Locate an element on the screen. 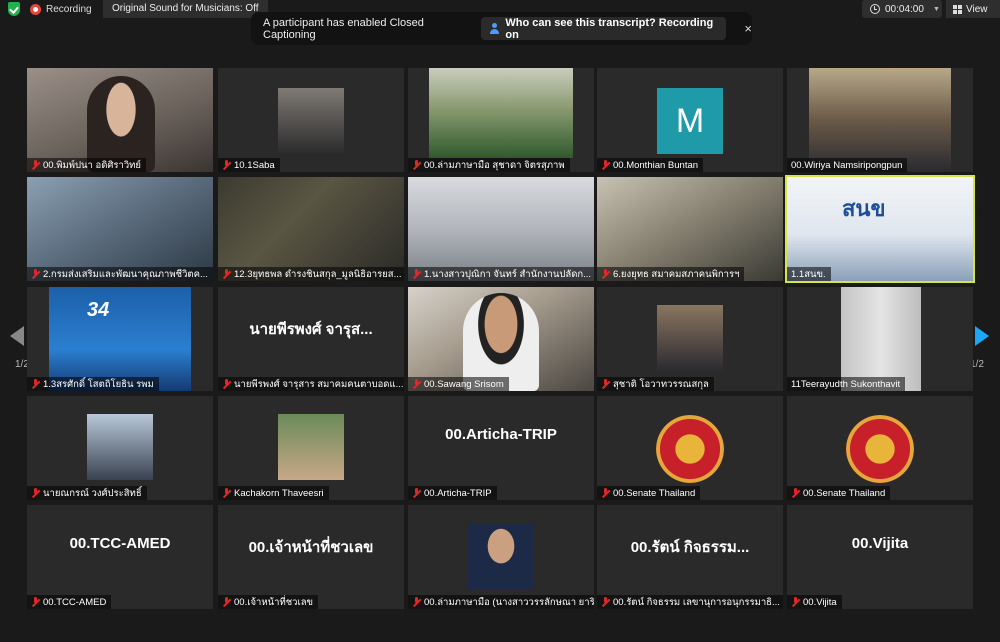 The width and height of the screenshot is (1000, 642). participant-tile: 00.เจ้าหน้าที่ชวเลข 00.เจ้าหน้าที่ชวเลข is located at coordinates (311, 557).